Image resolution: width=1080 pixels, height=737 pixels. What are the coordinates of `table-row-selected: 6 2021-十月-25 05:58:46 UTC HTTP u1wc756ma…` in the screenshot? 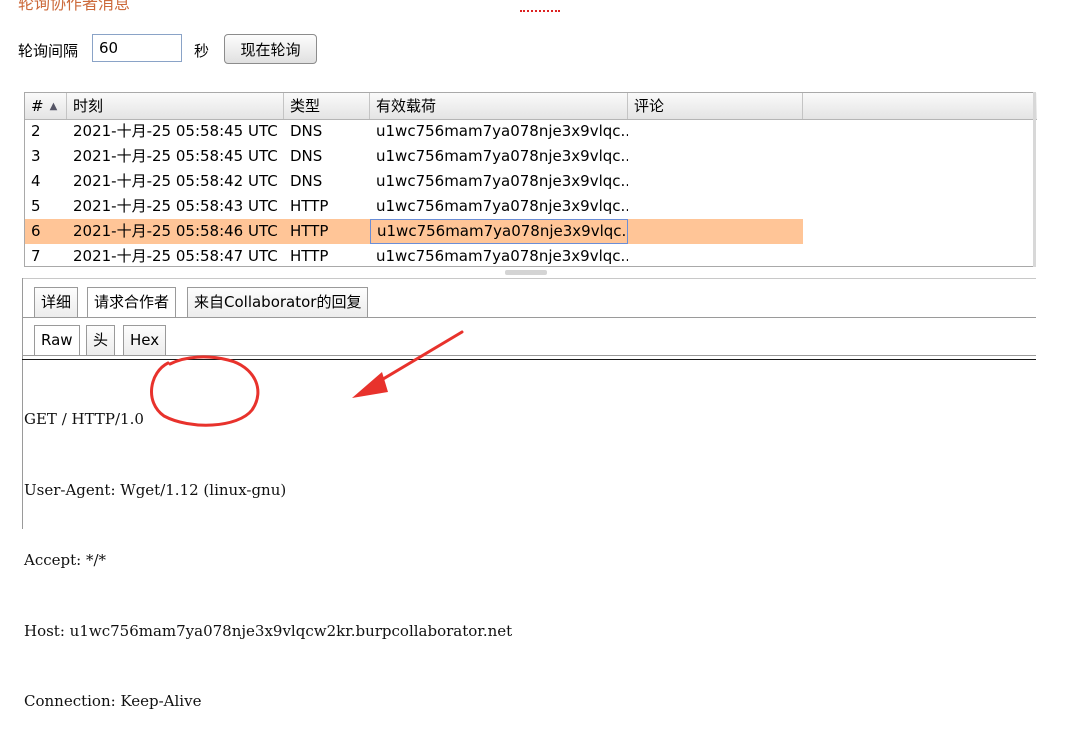 It's located at (531, 231).